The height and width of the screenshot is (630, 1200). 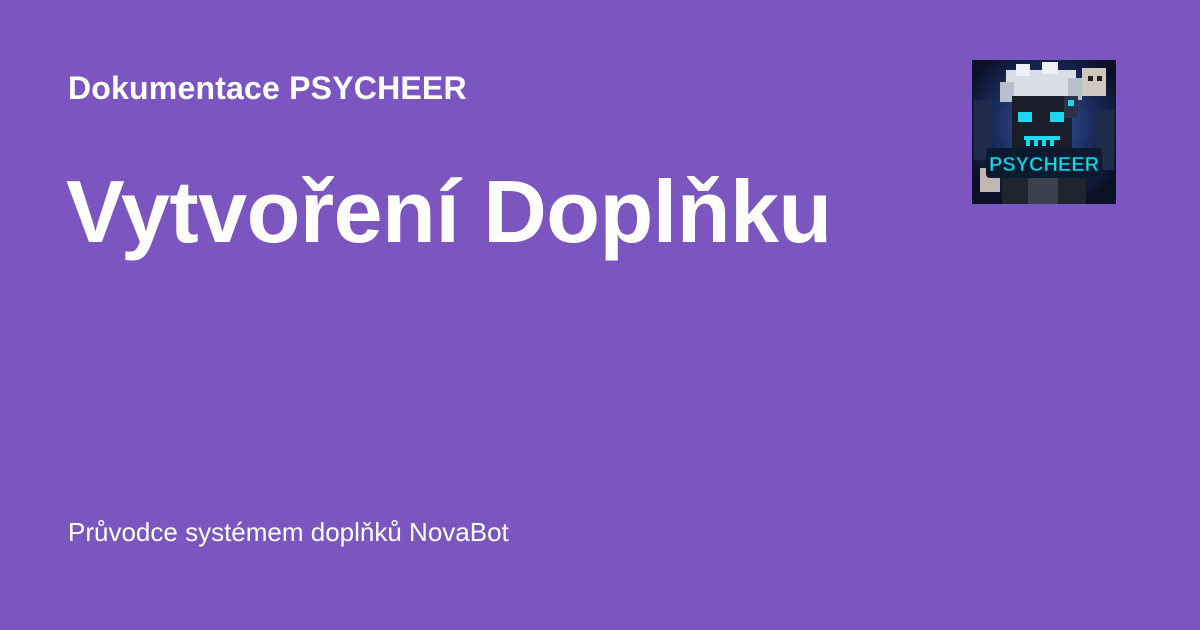 I want to click on page-title: Vytvoření Doplňku, so click(x=449, y=211).